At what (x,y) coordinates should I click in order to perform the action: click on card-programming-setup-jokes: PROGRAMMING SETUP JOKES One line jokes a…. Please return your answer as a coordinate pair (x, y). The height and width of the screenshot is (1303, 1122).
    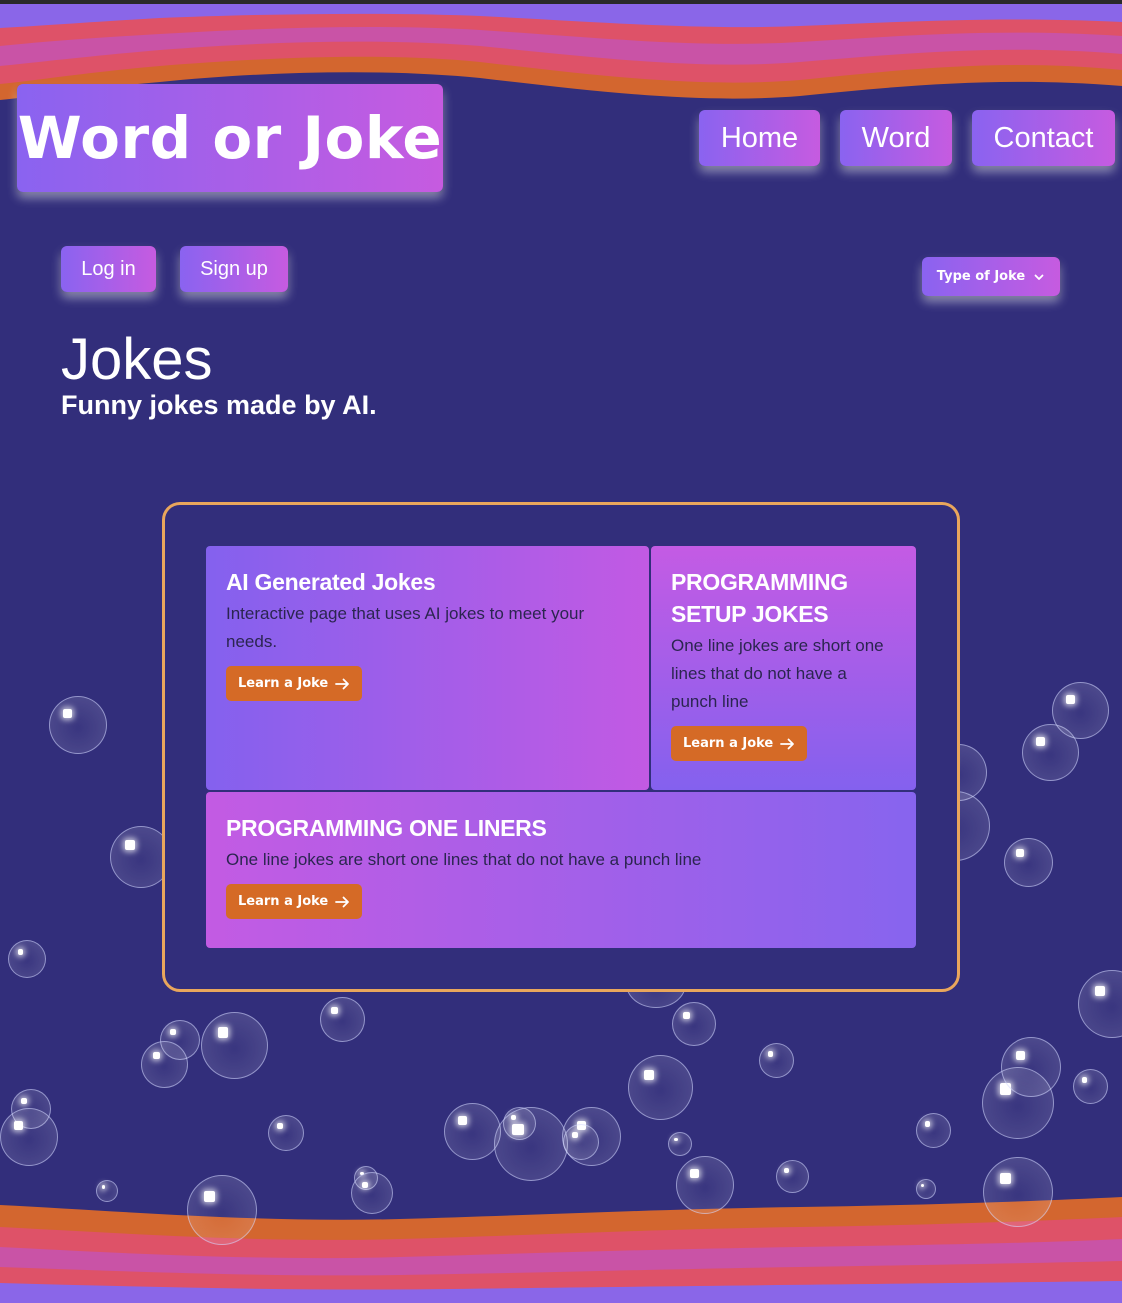
    Looking at the image, I should click on (783, 668).